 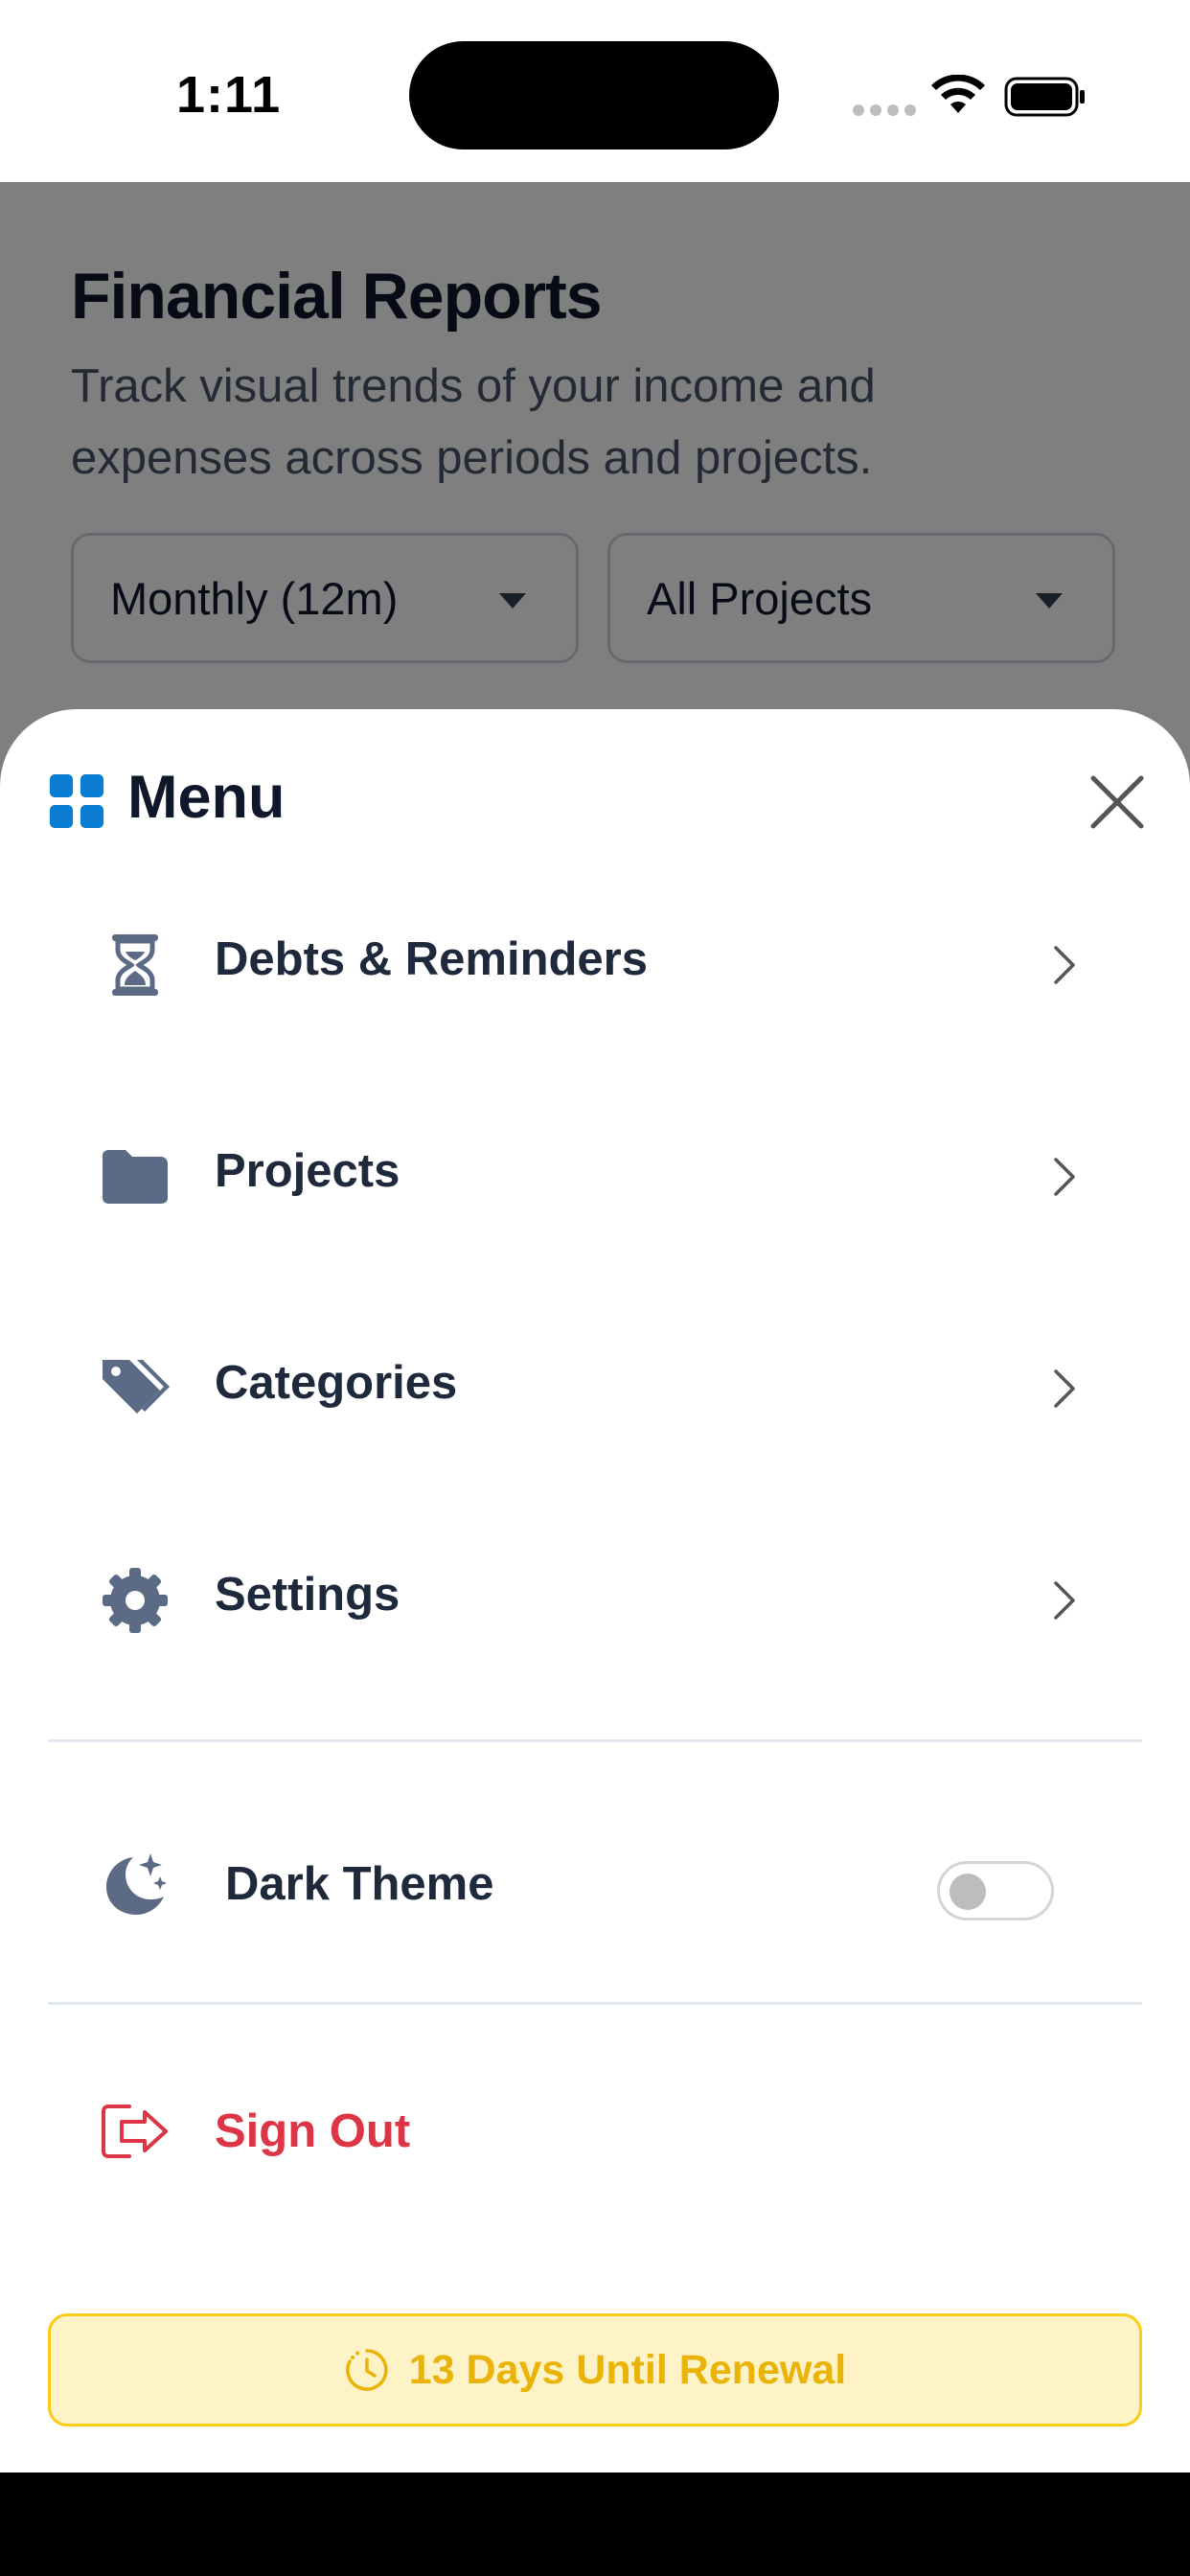 What do you see at coordinates (366, 2370) in the screenshot?
I see `clock-icon` at bounding box center [366, 2370].